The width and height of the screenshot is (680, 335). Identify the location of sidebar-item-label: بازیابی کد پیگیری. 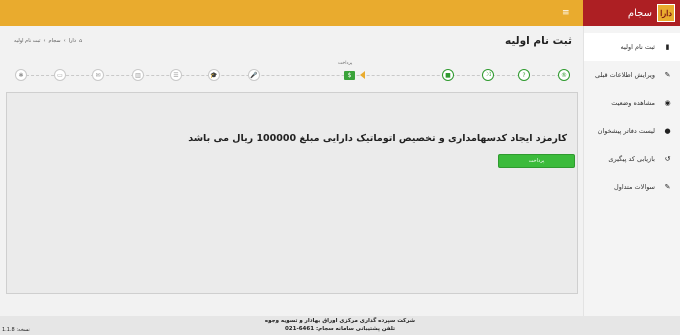
(631, 159).